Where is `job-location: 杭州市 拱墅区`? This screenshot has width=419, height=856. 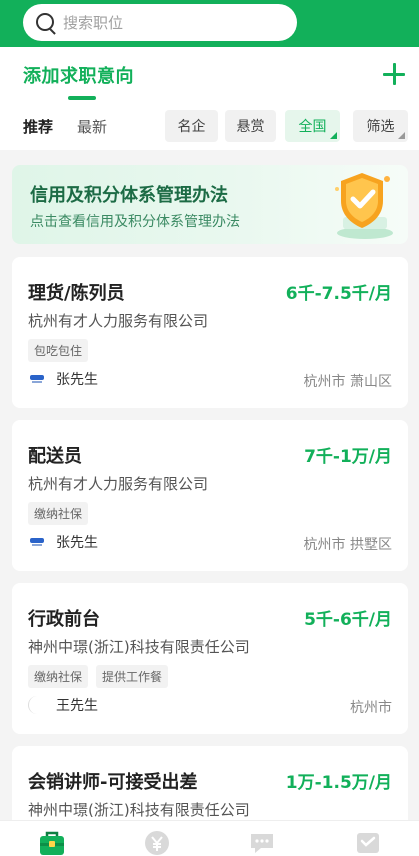
job-location: 杭州市 拱墅区 is located at coordinates (347, 545).